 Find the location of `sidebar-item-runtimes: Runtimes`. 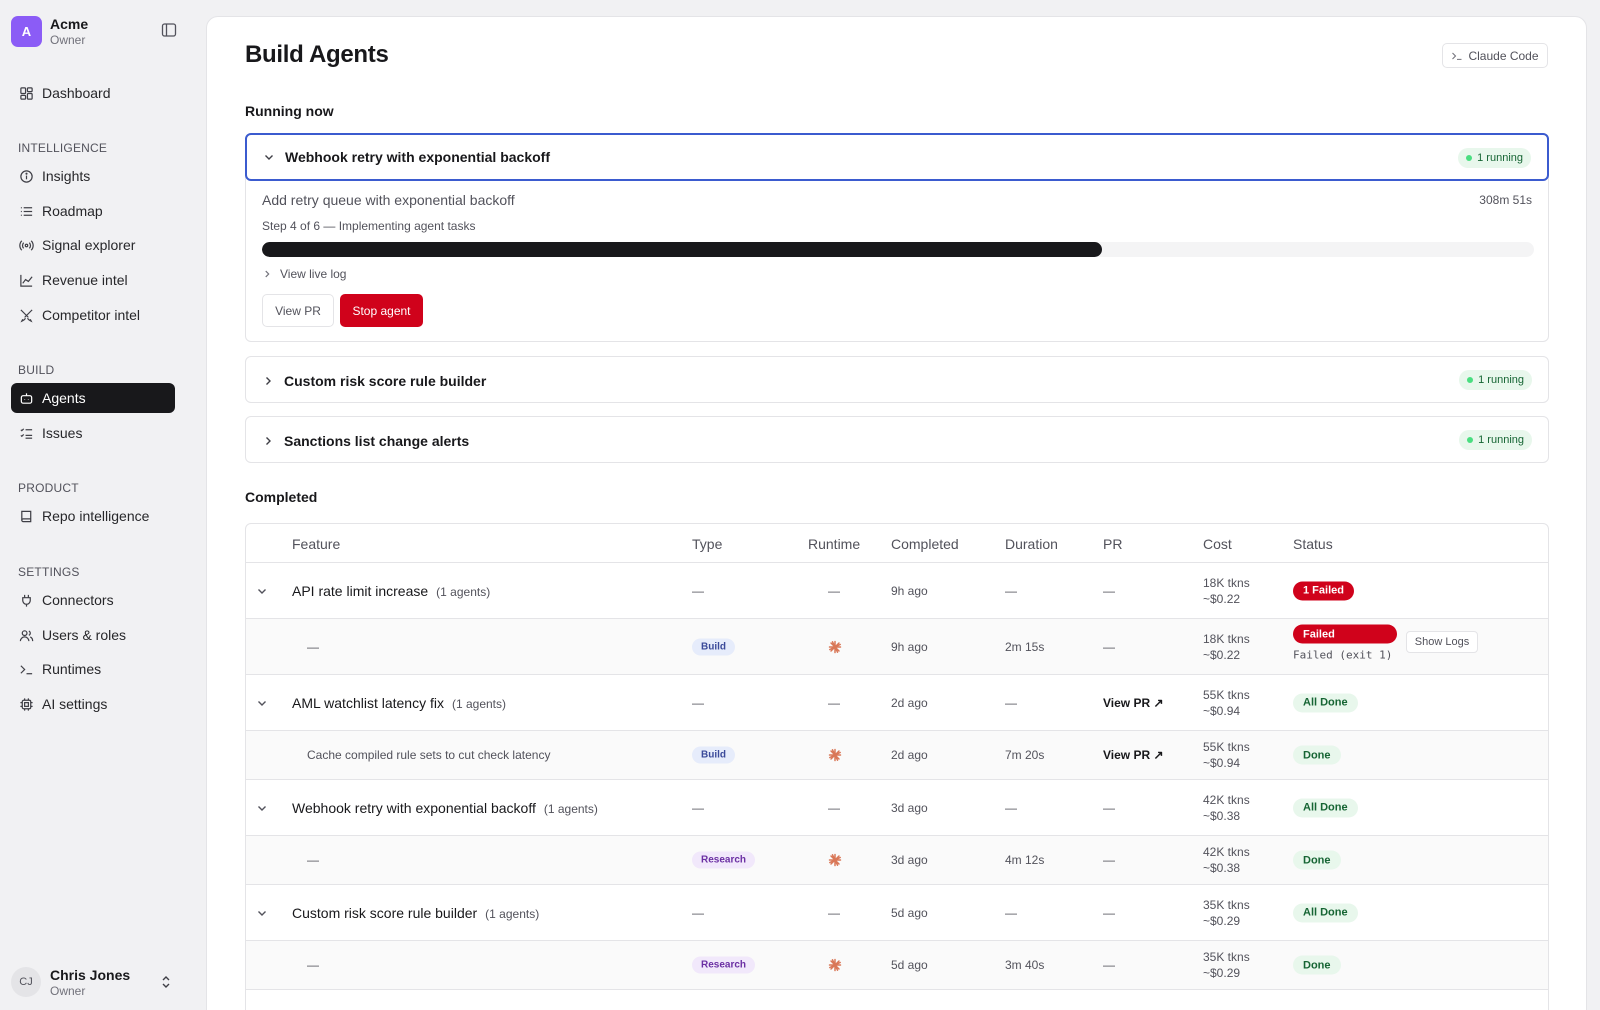

sidebar-item-runtimes: Runtimes is located at coordinates (93, 669).